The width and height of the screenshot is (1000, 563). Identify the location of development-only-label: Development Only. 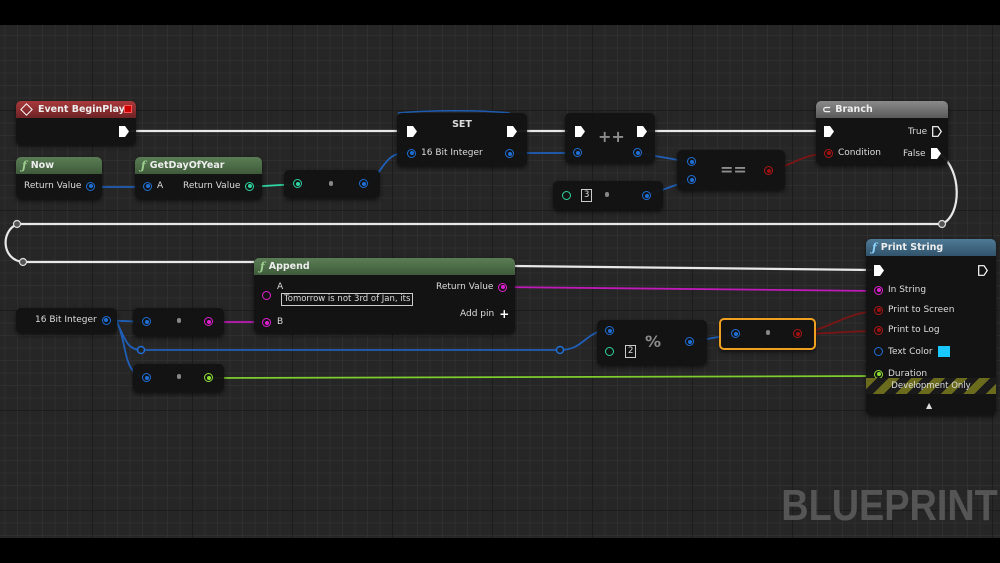
(931, 386).